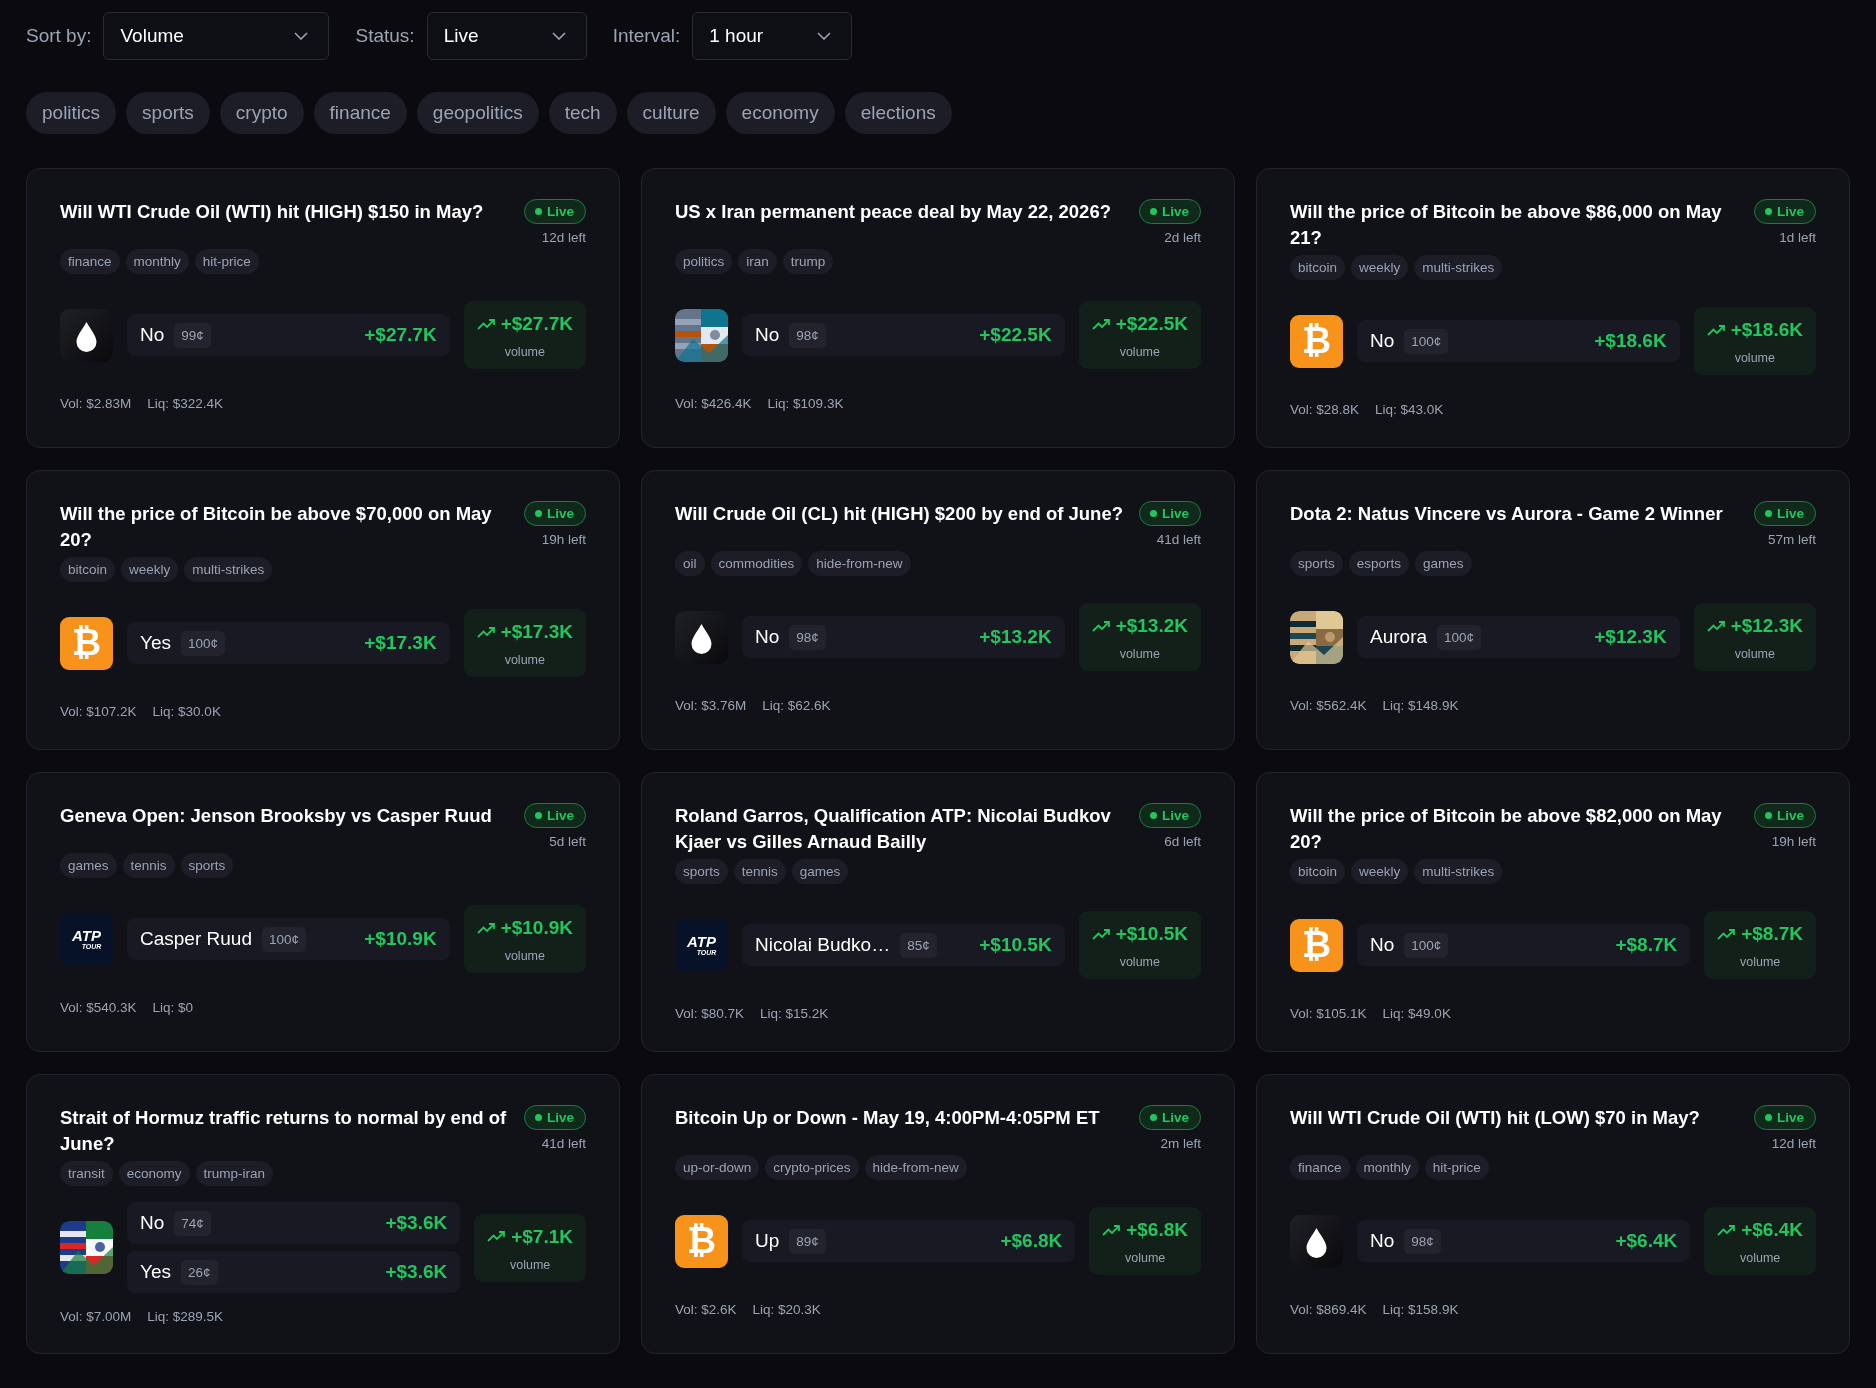  What do you see at coordinates (360, 113) in the screenshot?
I see `category-chip: finance` at bounding box center [360, 113].